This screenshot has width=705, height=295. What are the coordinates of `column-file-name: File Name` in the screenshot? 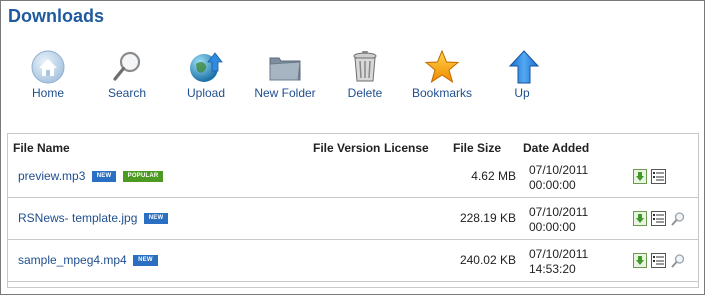 It's located at (41, 148).